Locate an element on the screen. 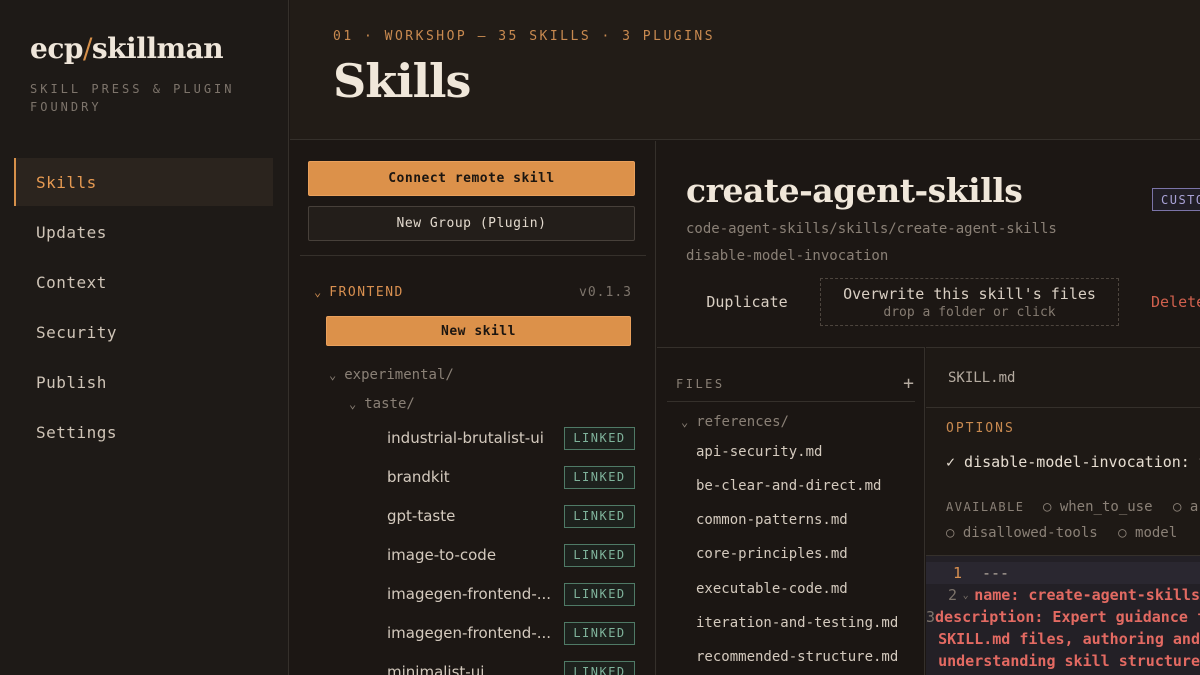  file-item: be-clear-and-direct.md is located at coordinates (801, 486).